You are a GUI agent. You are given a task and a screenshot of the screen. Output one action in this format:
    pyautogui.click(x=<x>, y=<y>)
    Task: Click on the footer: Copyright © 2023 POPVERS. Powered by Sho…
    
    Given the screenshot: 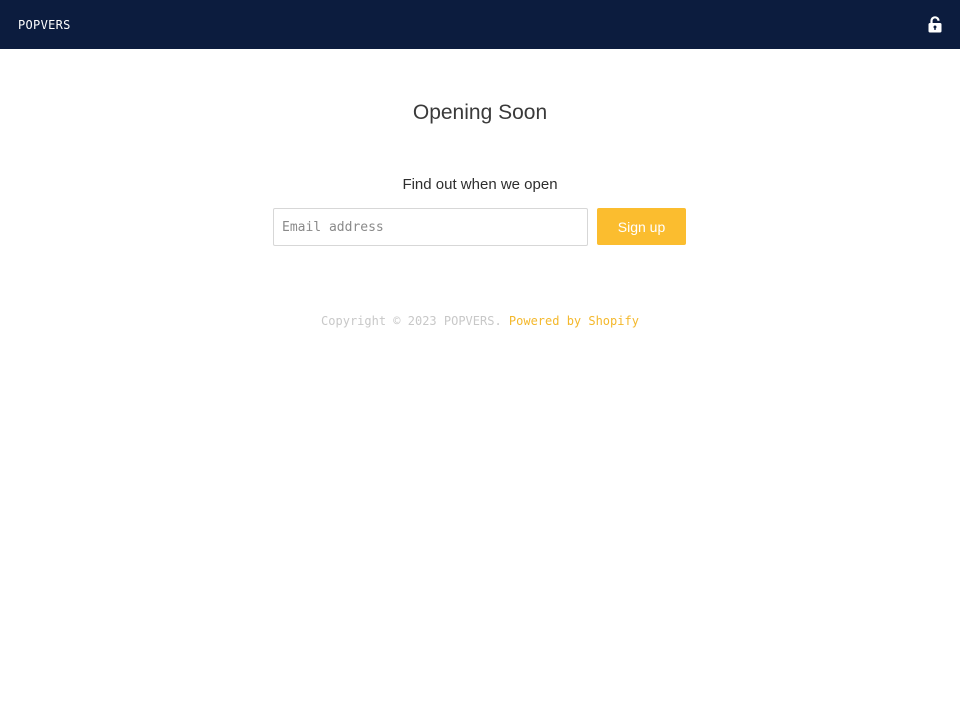 What is the action you would take?
    pyautogui.click(x=480, y=321)
    